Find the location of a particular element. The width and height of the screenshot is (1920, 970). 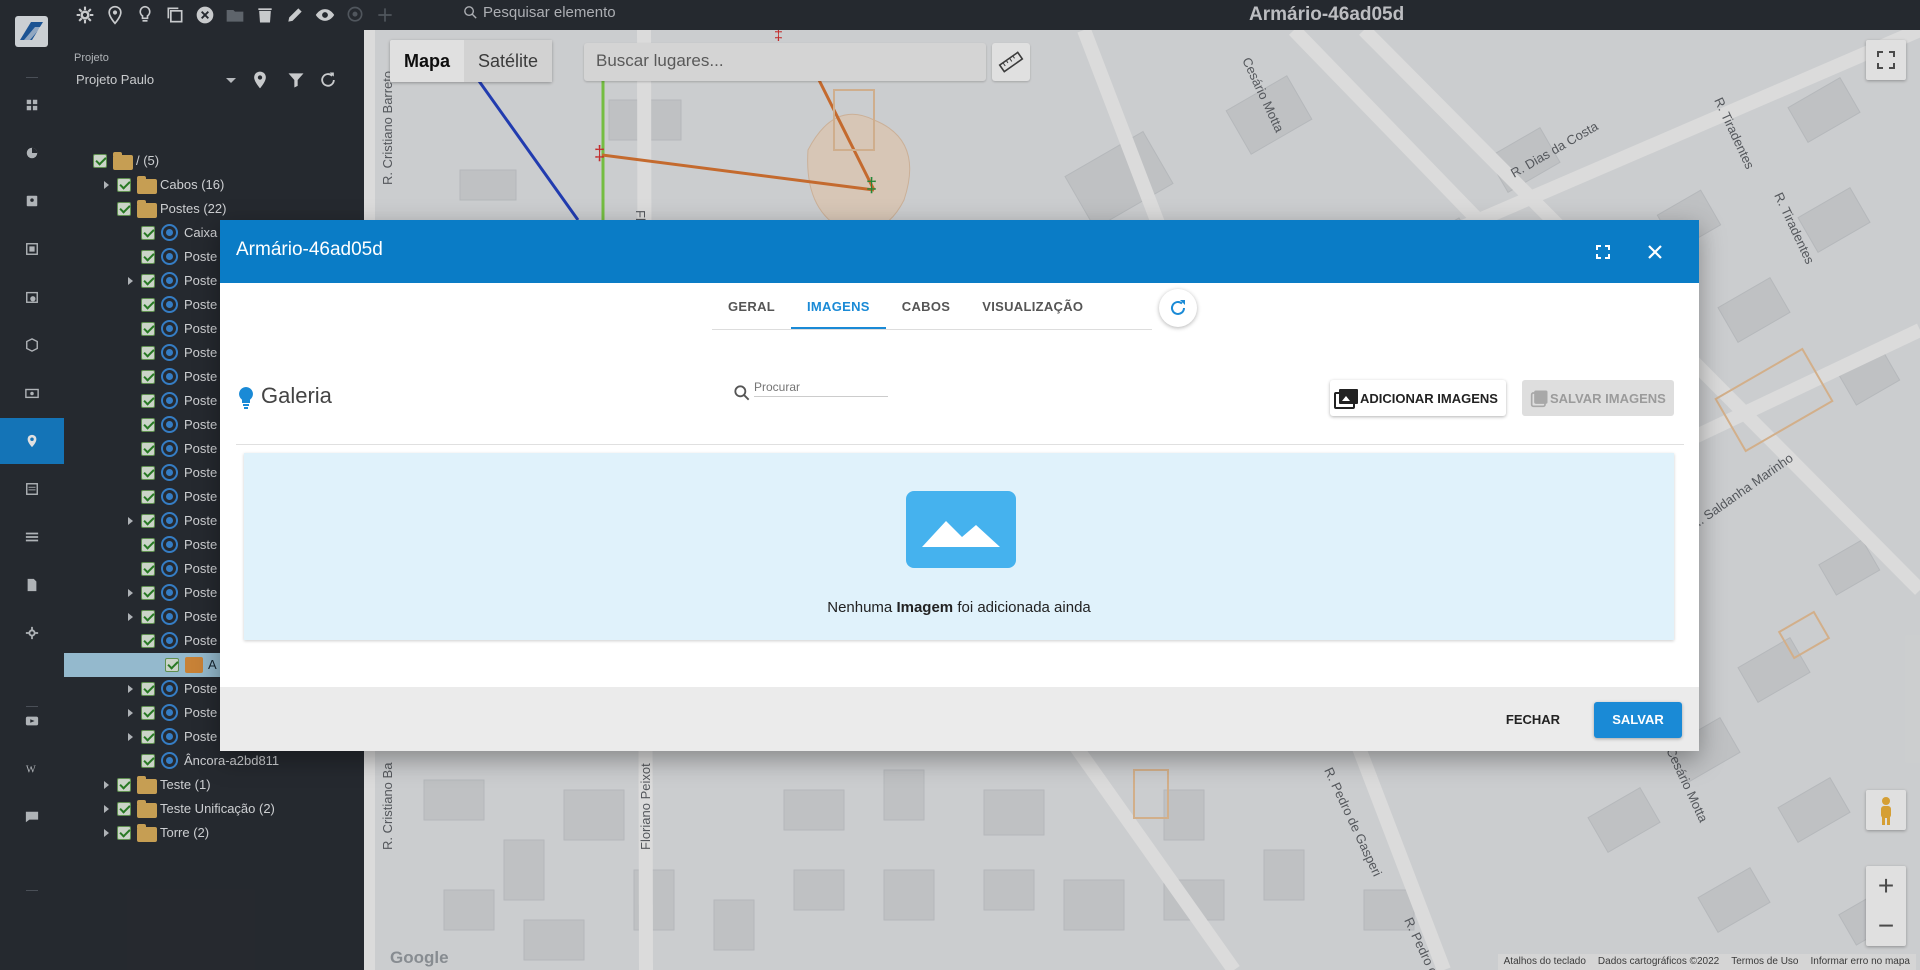

rail-item-video is located at coordinates (32, 721).